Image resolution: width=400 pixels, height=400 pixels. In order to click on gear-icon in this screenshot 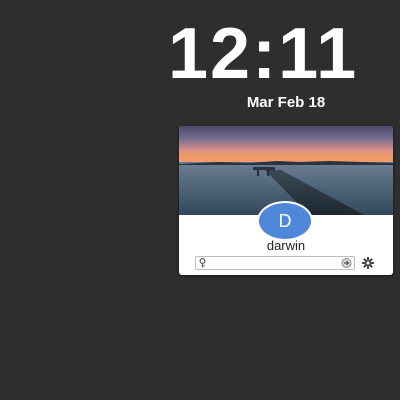, I will do `click(368, 263)`.